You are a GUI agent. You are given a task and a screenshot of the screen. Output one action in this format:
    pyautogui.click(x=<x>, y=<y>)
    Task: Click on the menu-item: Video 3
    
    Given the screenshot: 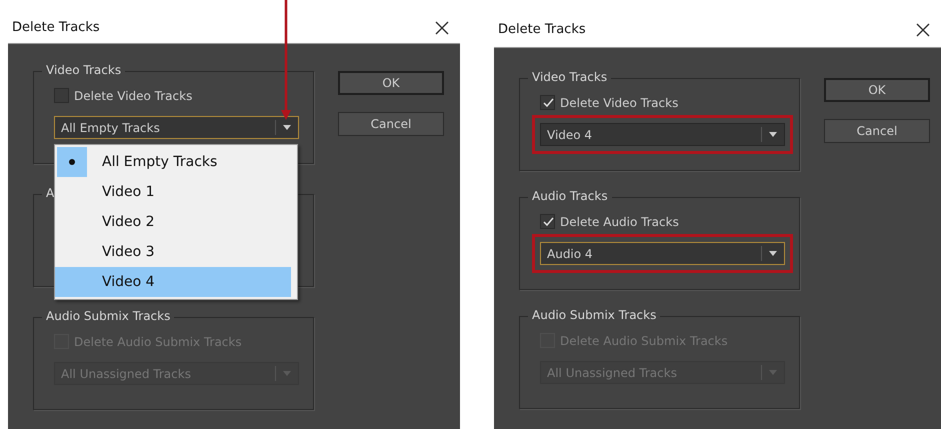 What is the action you would take?
    pyautogui.click(x=173, y=252)
    